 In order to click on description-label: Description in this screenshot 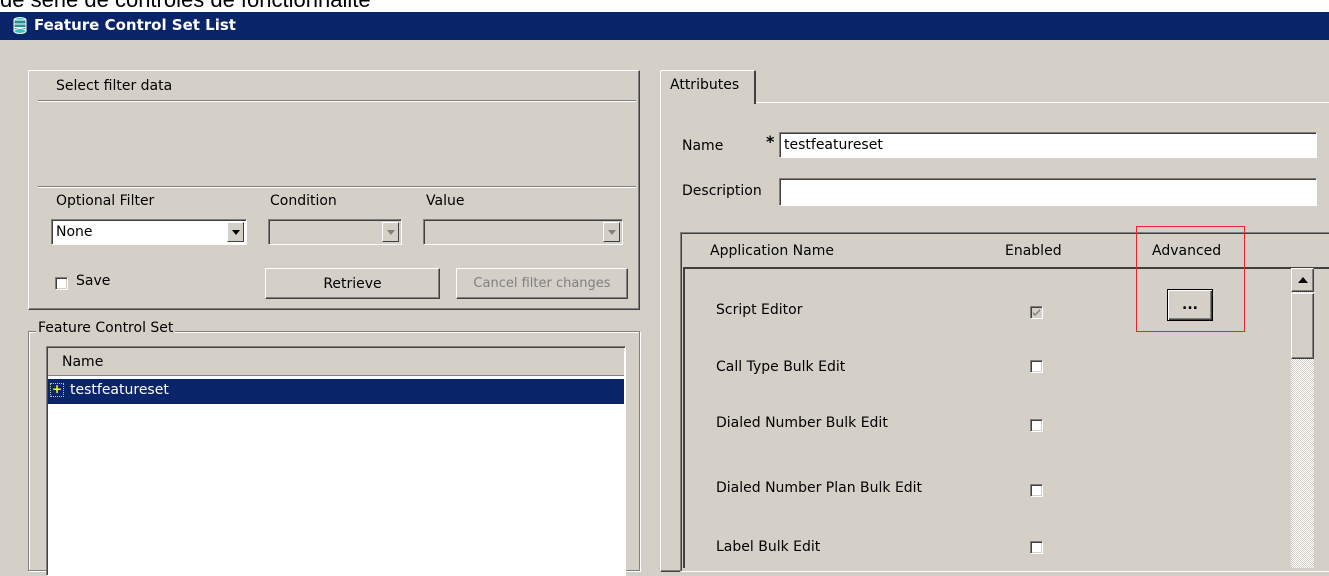, I will do `click(722, 191)`.